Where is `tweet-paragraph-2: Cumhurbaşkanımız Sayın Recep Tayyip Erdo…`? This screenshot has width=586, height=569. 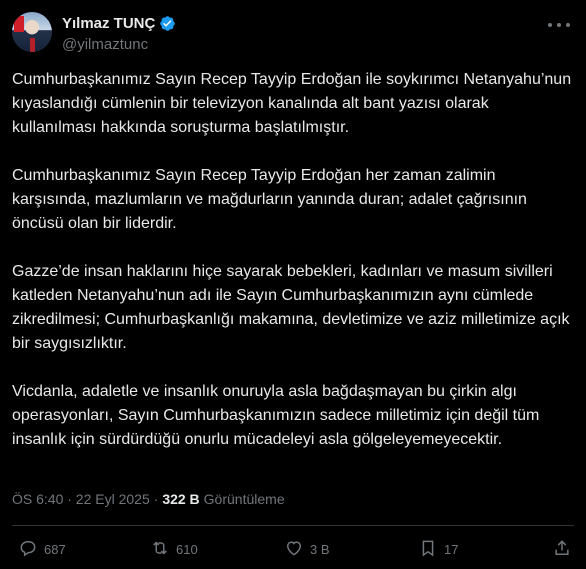 tweet-paragraph-2: Cumhurbaşkanımız Sayın Recep Tayyip Erdo… is located at coordinates (269, 199).